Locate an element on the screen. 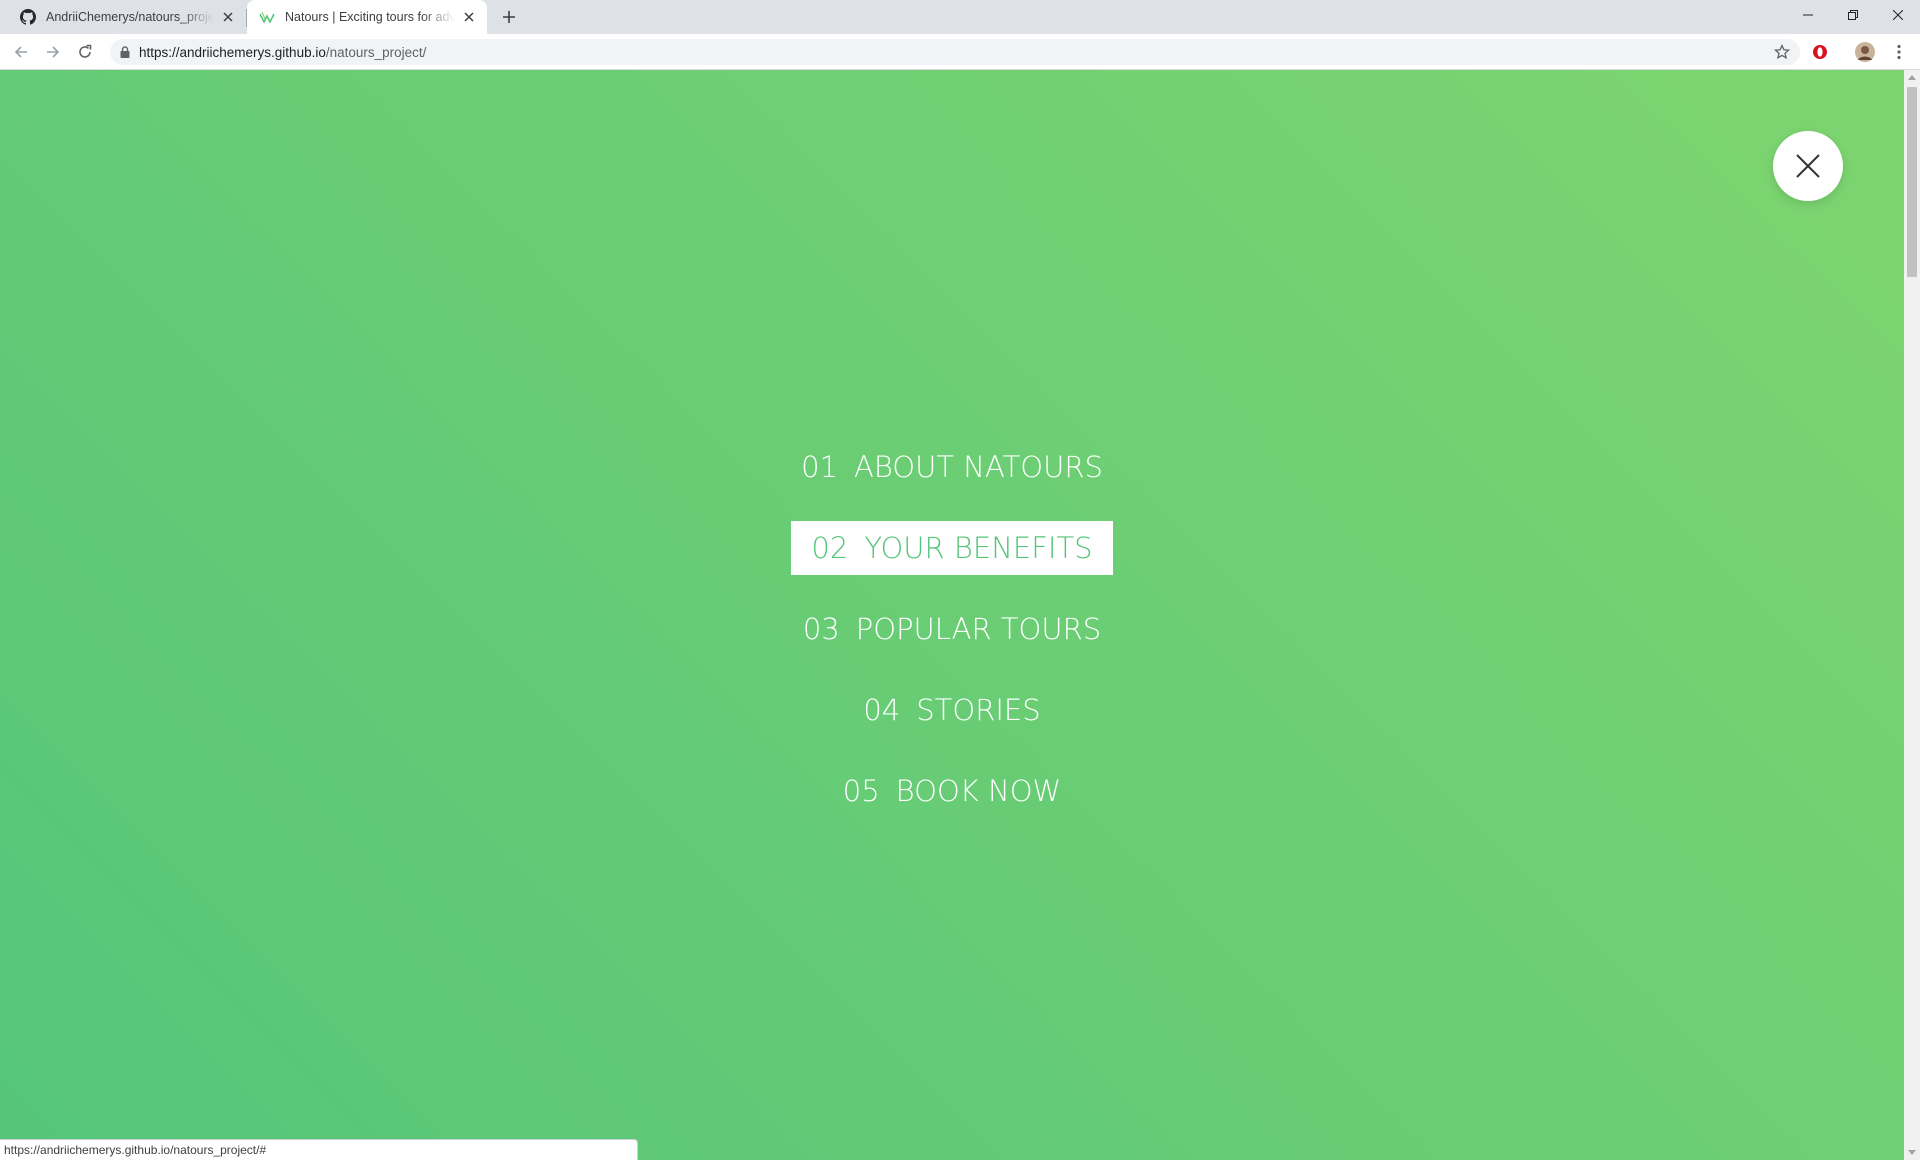 The height and width of the screenshot is (1160, 1920). avatar-icon is located at coordinates (1865, 52).